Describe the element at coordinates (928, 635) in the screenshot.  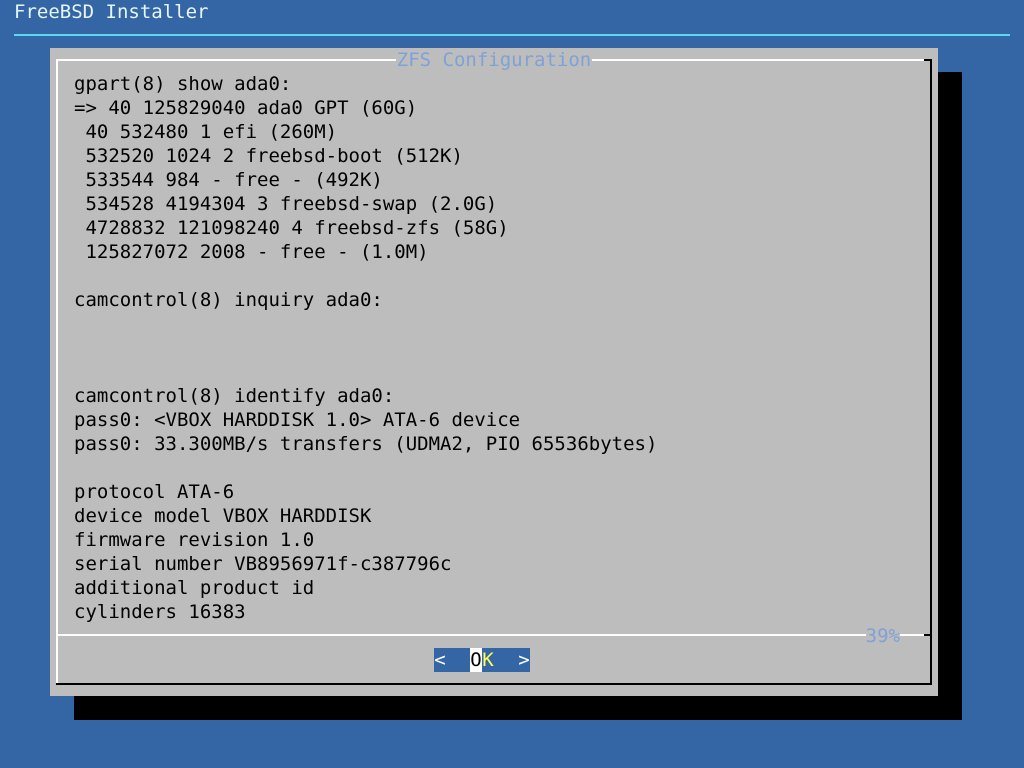
I see `button-separator-end` at that location.